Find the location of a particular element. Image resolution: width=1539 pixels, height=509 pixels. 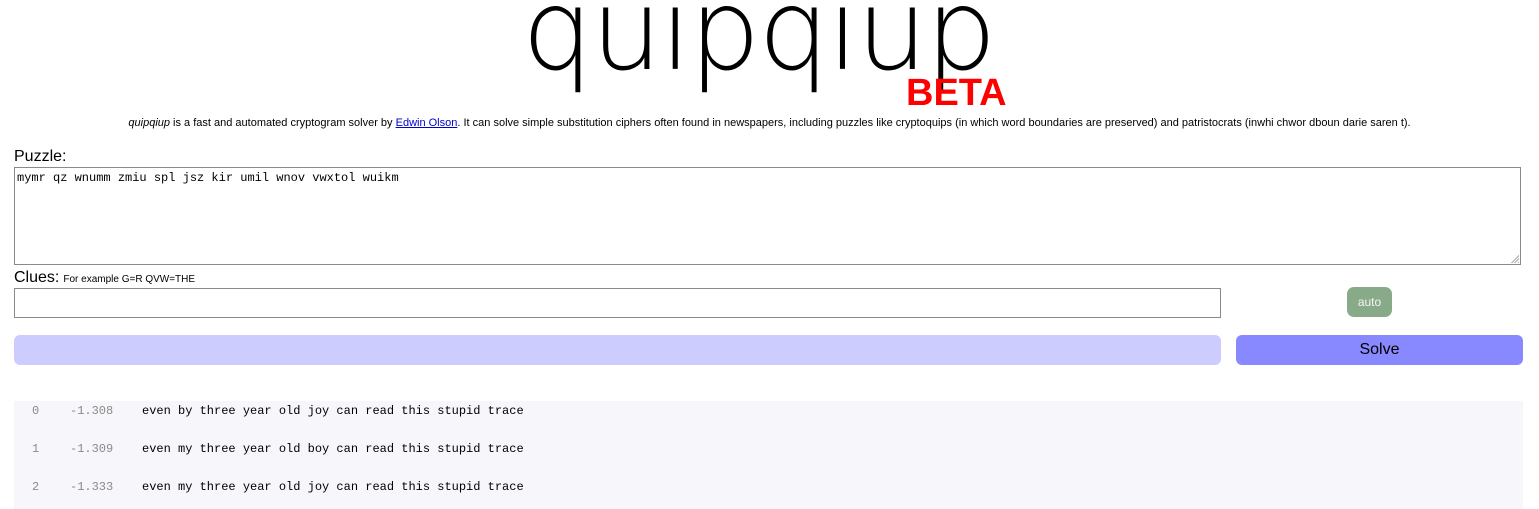

clues-label: Clues: is located at coordinates (37, 277).